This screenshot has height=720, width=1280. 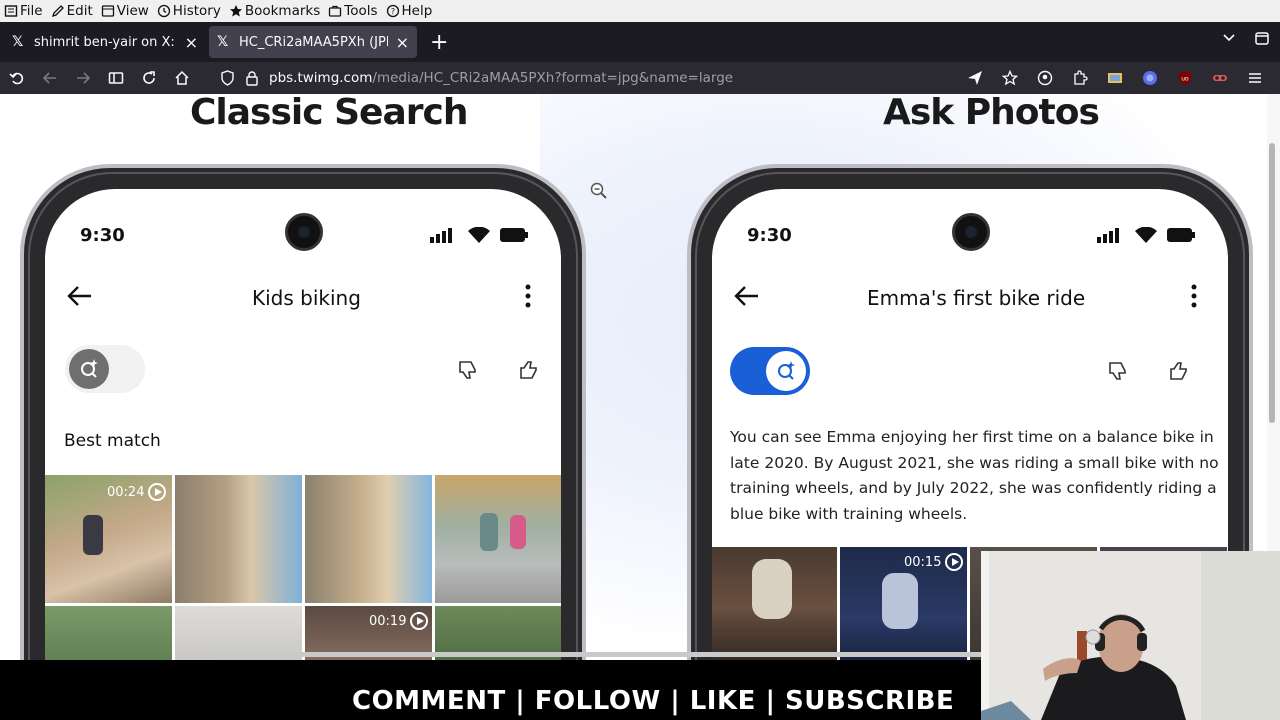 I want to click on arrow-left-icon, so click(x=49, y=78).